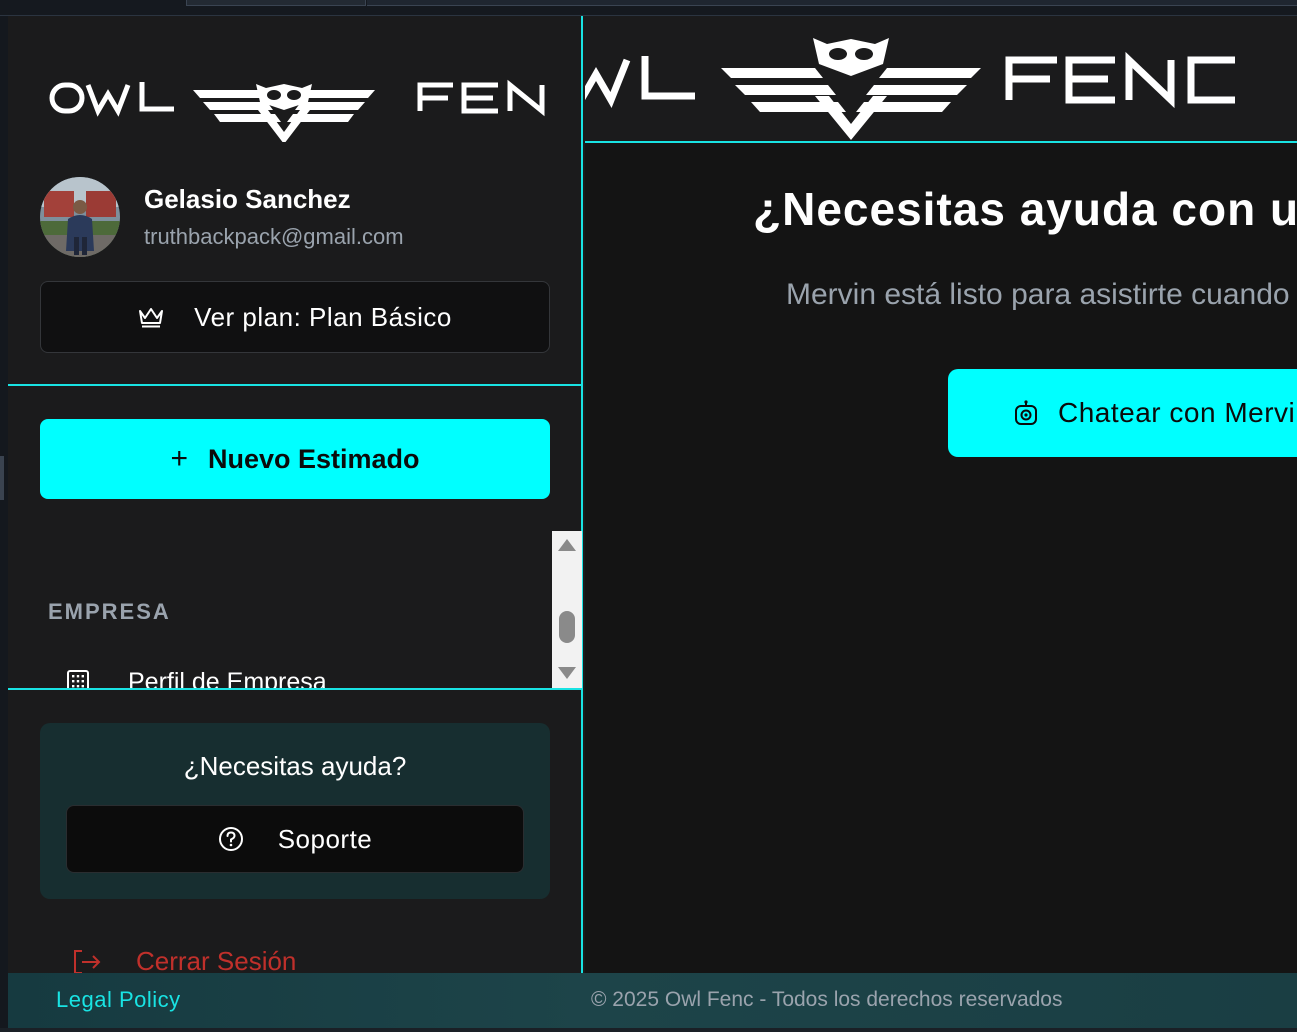 This screenshot has height=1032, width=1297. I want to click on chat-with-mervin-button: Chatear con Mervin, so click(1122, 413).